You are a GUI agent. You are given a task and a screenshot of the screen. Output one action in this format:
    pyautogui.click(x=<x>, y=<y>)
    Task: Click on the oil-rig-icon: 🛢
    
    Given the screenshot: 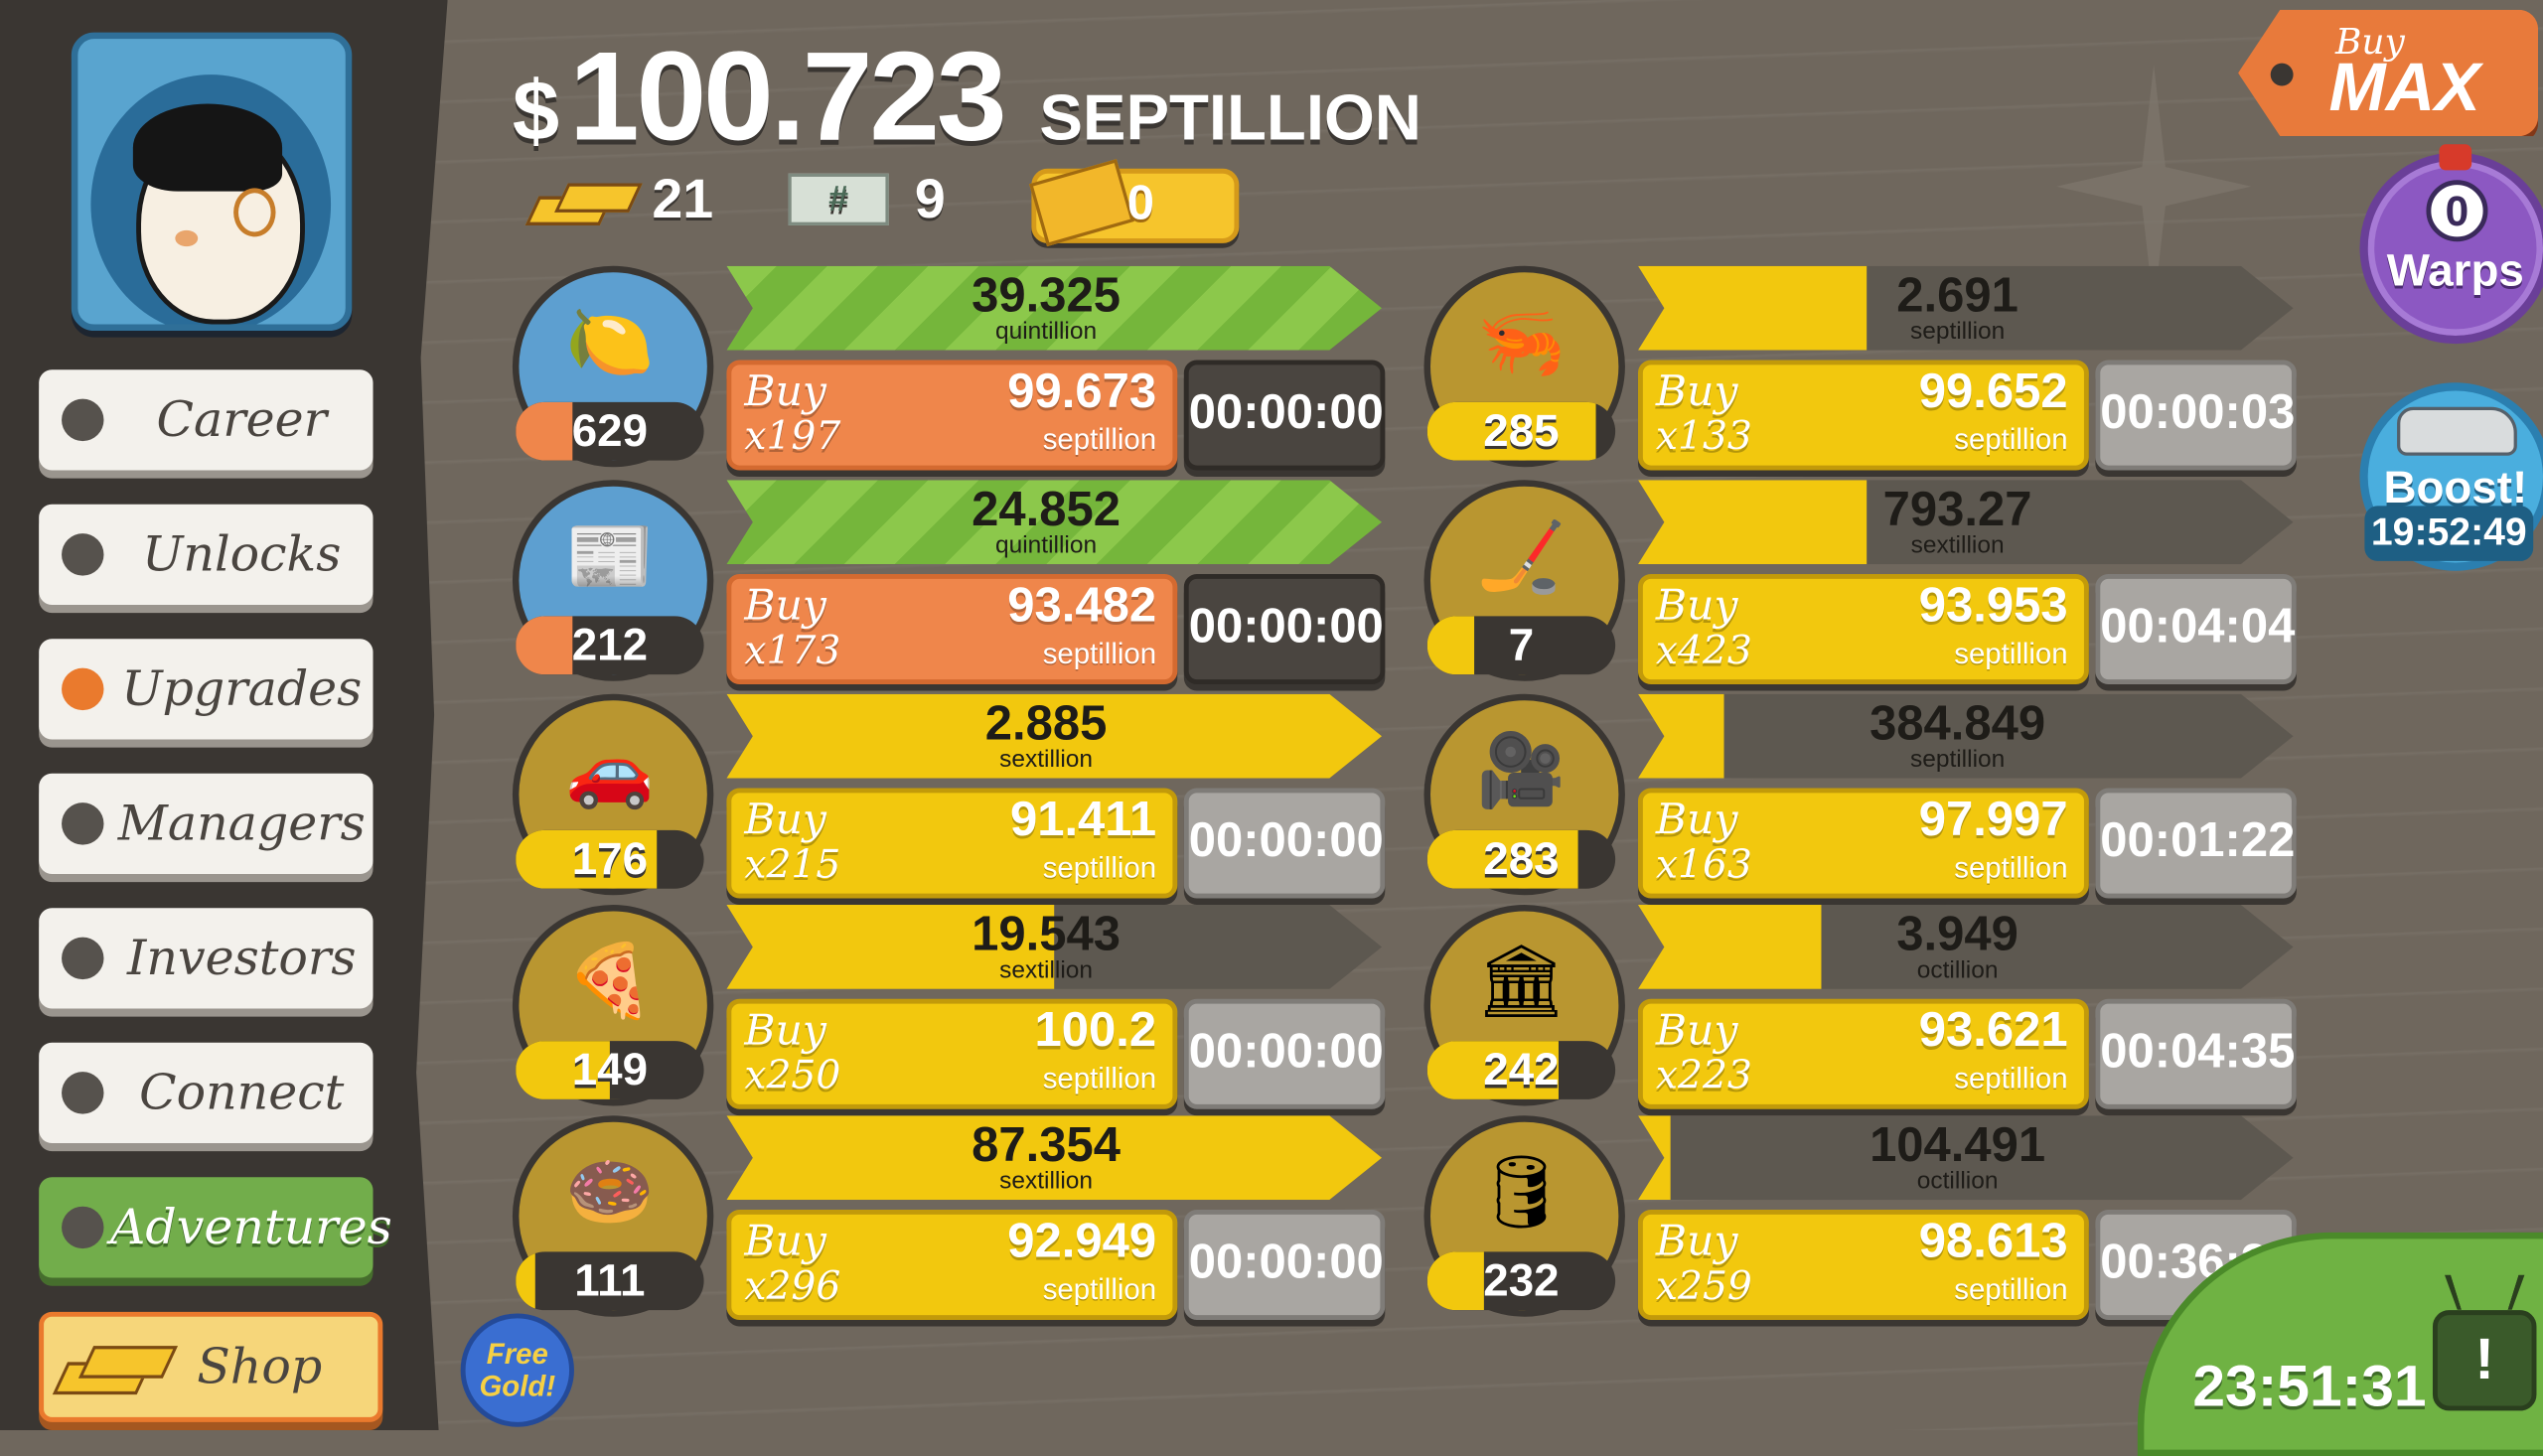 What is the action you would take?
    pyautogui.click(x=1521, y=1192)
    